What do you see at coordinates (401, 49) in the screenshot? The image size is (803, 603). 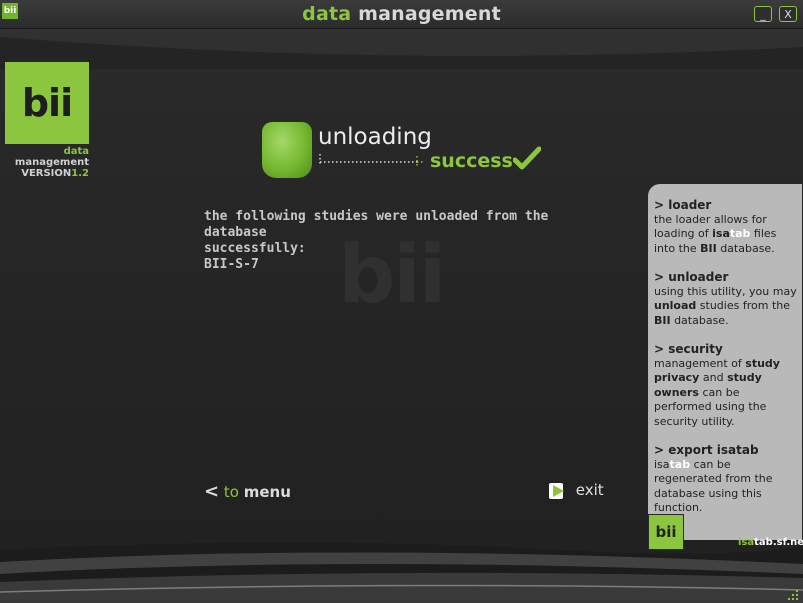 I see `top-swoosh-decoration` at bounding box center [401, 49].